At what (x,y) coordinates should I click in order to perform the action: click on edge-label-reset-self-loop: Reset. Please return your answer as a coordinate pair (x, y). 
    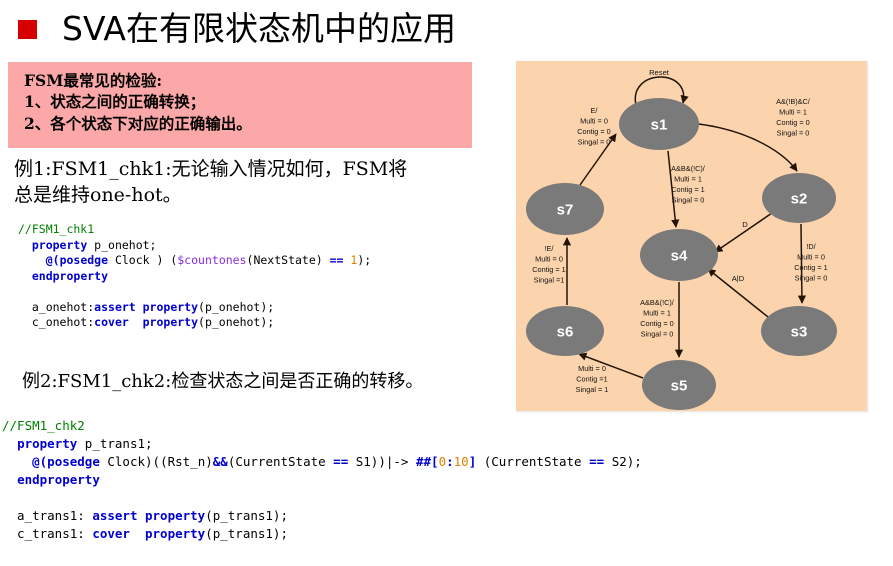
    Looking at the image, I should click on (659, 72).